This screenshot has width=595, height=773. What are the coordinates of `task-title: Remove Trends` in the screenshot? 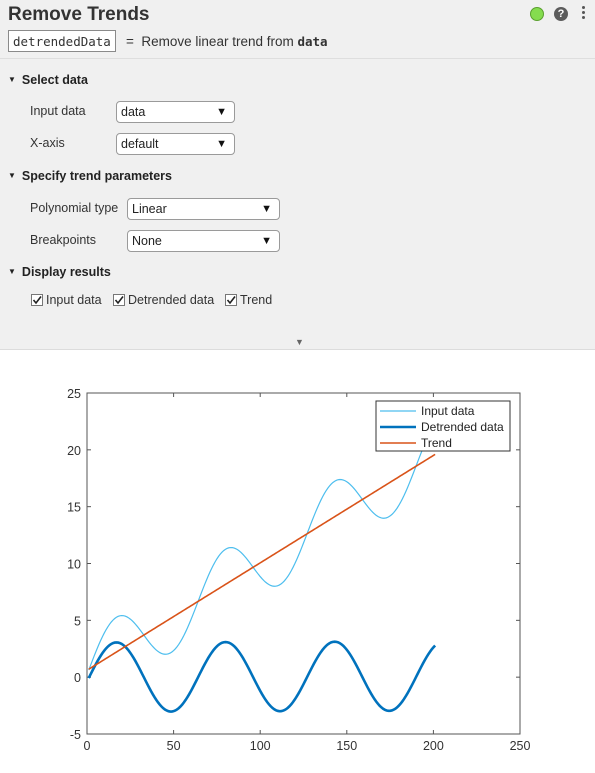 It's located at (79, 14).